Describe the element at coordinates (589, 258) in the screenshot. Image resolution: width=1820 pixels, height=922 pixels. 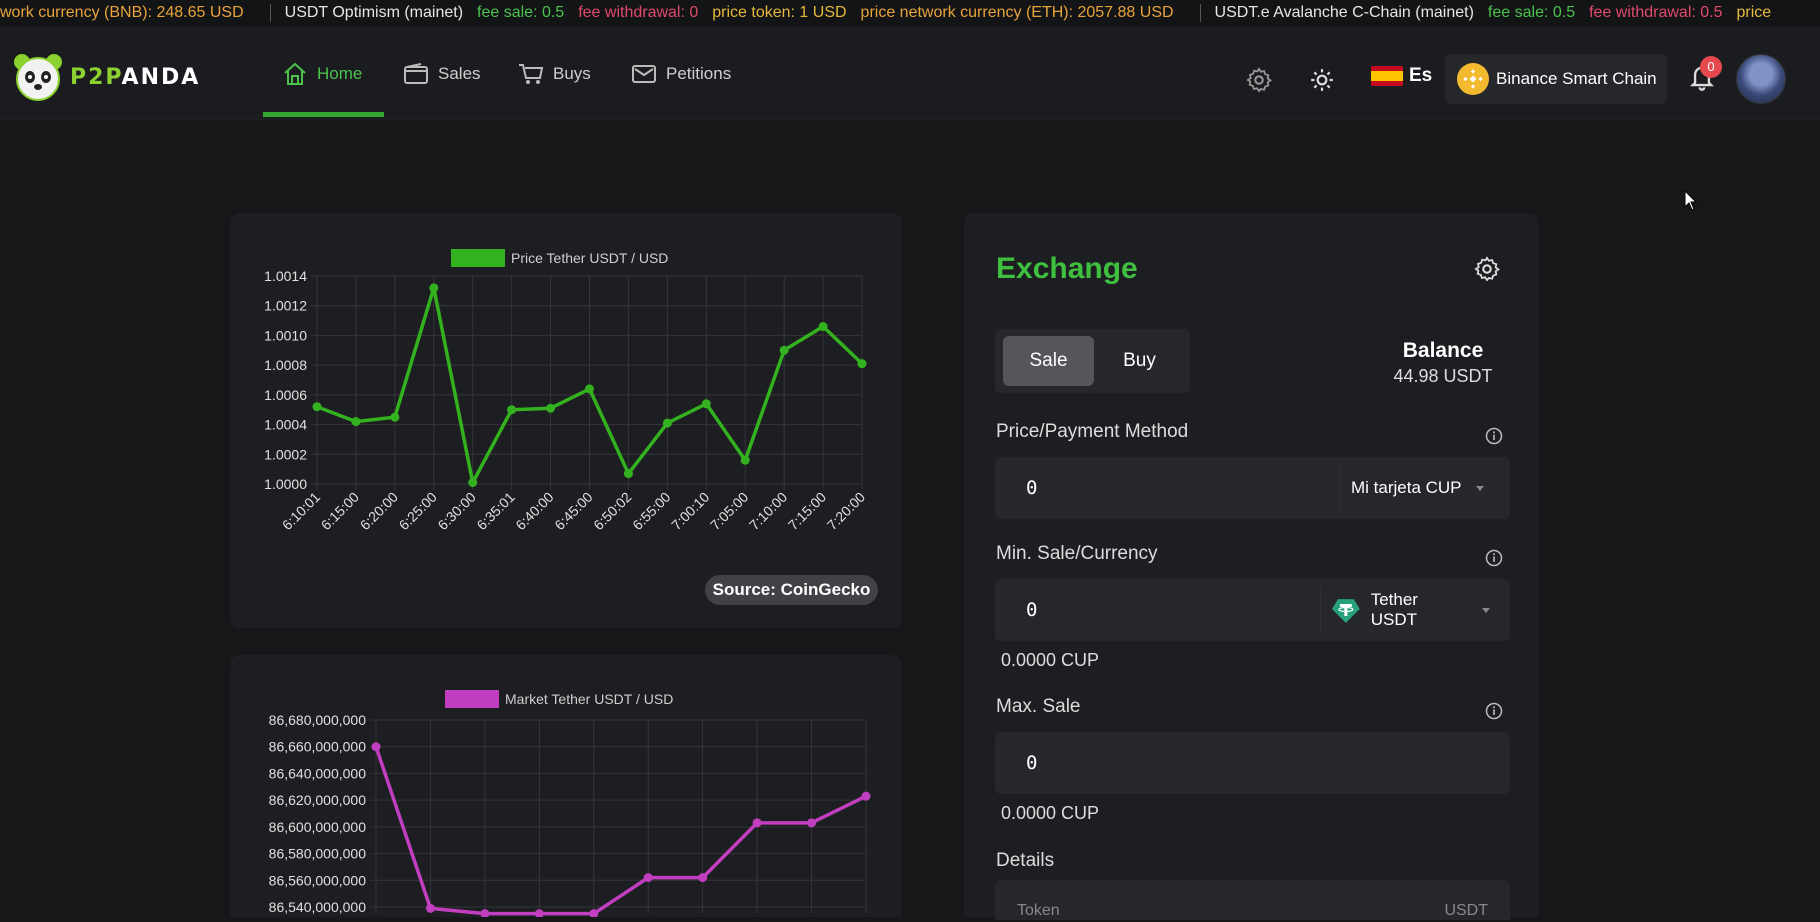
I see `legend-label: Price Tether USDT / USD` at that location.